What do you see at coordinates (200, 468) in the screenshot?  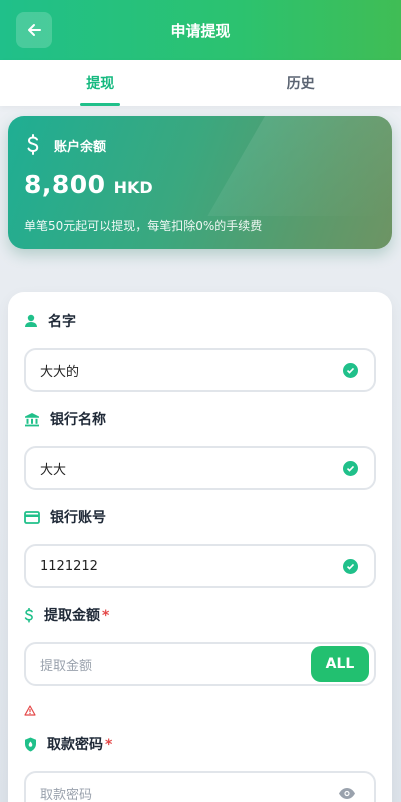 I see `bank-name-field: 大大` at bounding box center [200, 468].